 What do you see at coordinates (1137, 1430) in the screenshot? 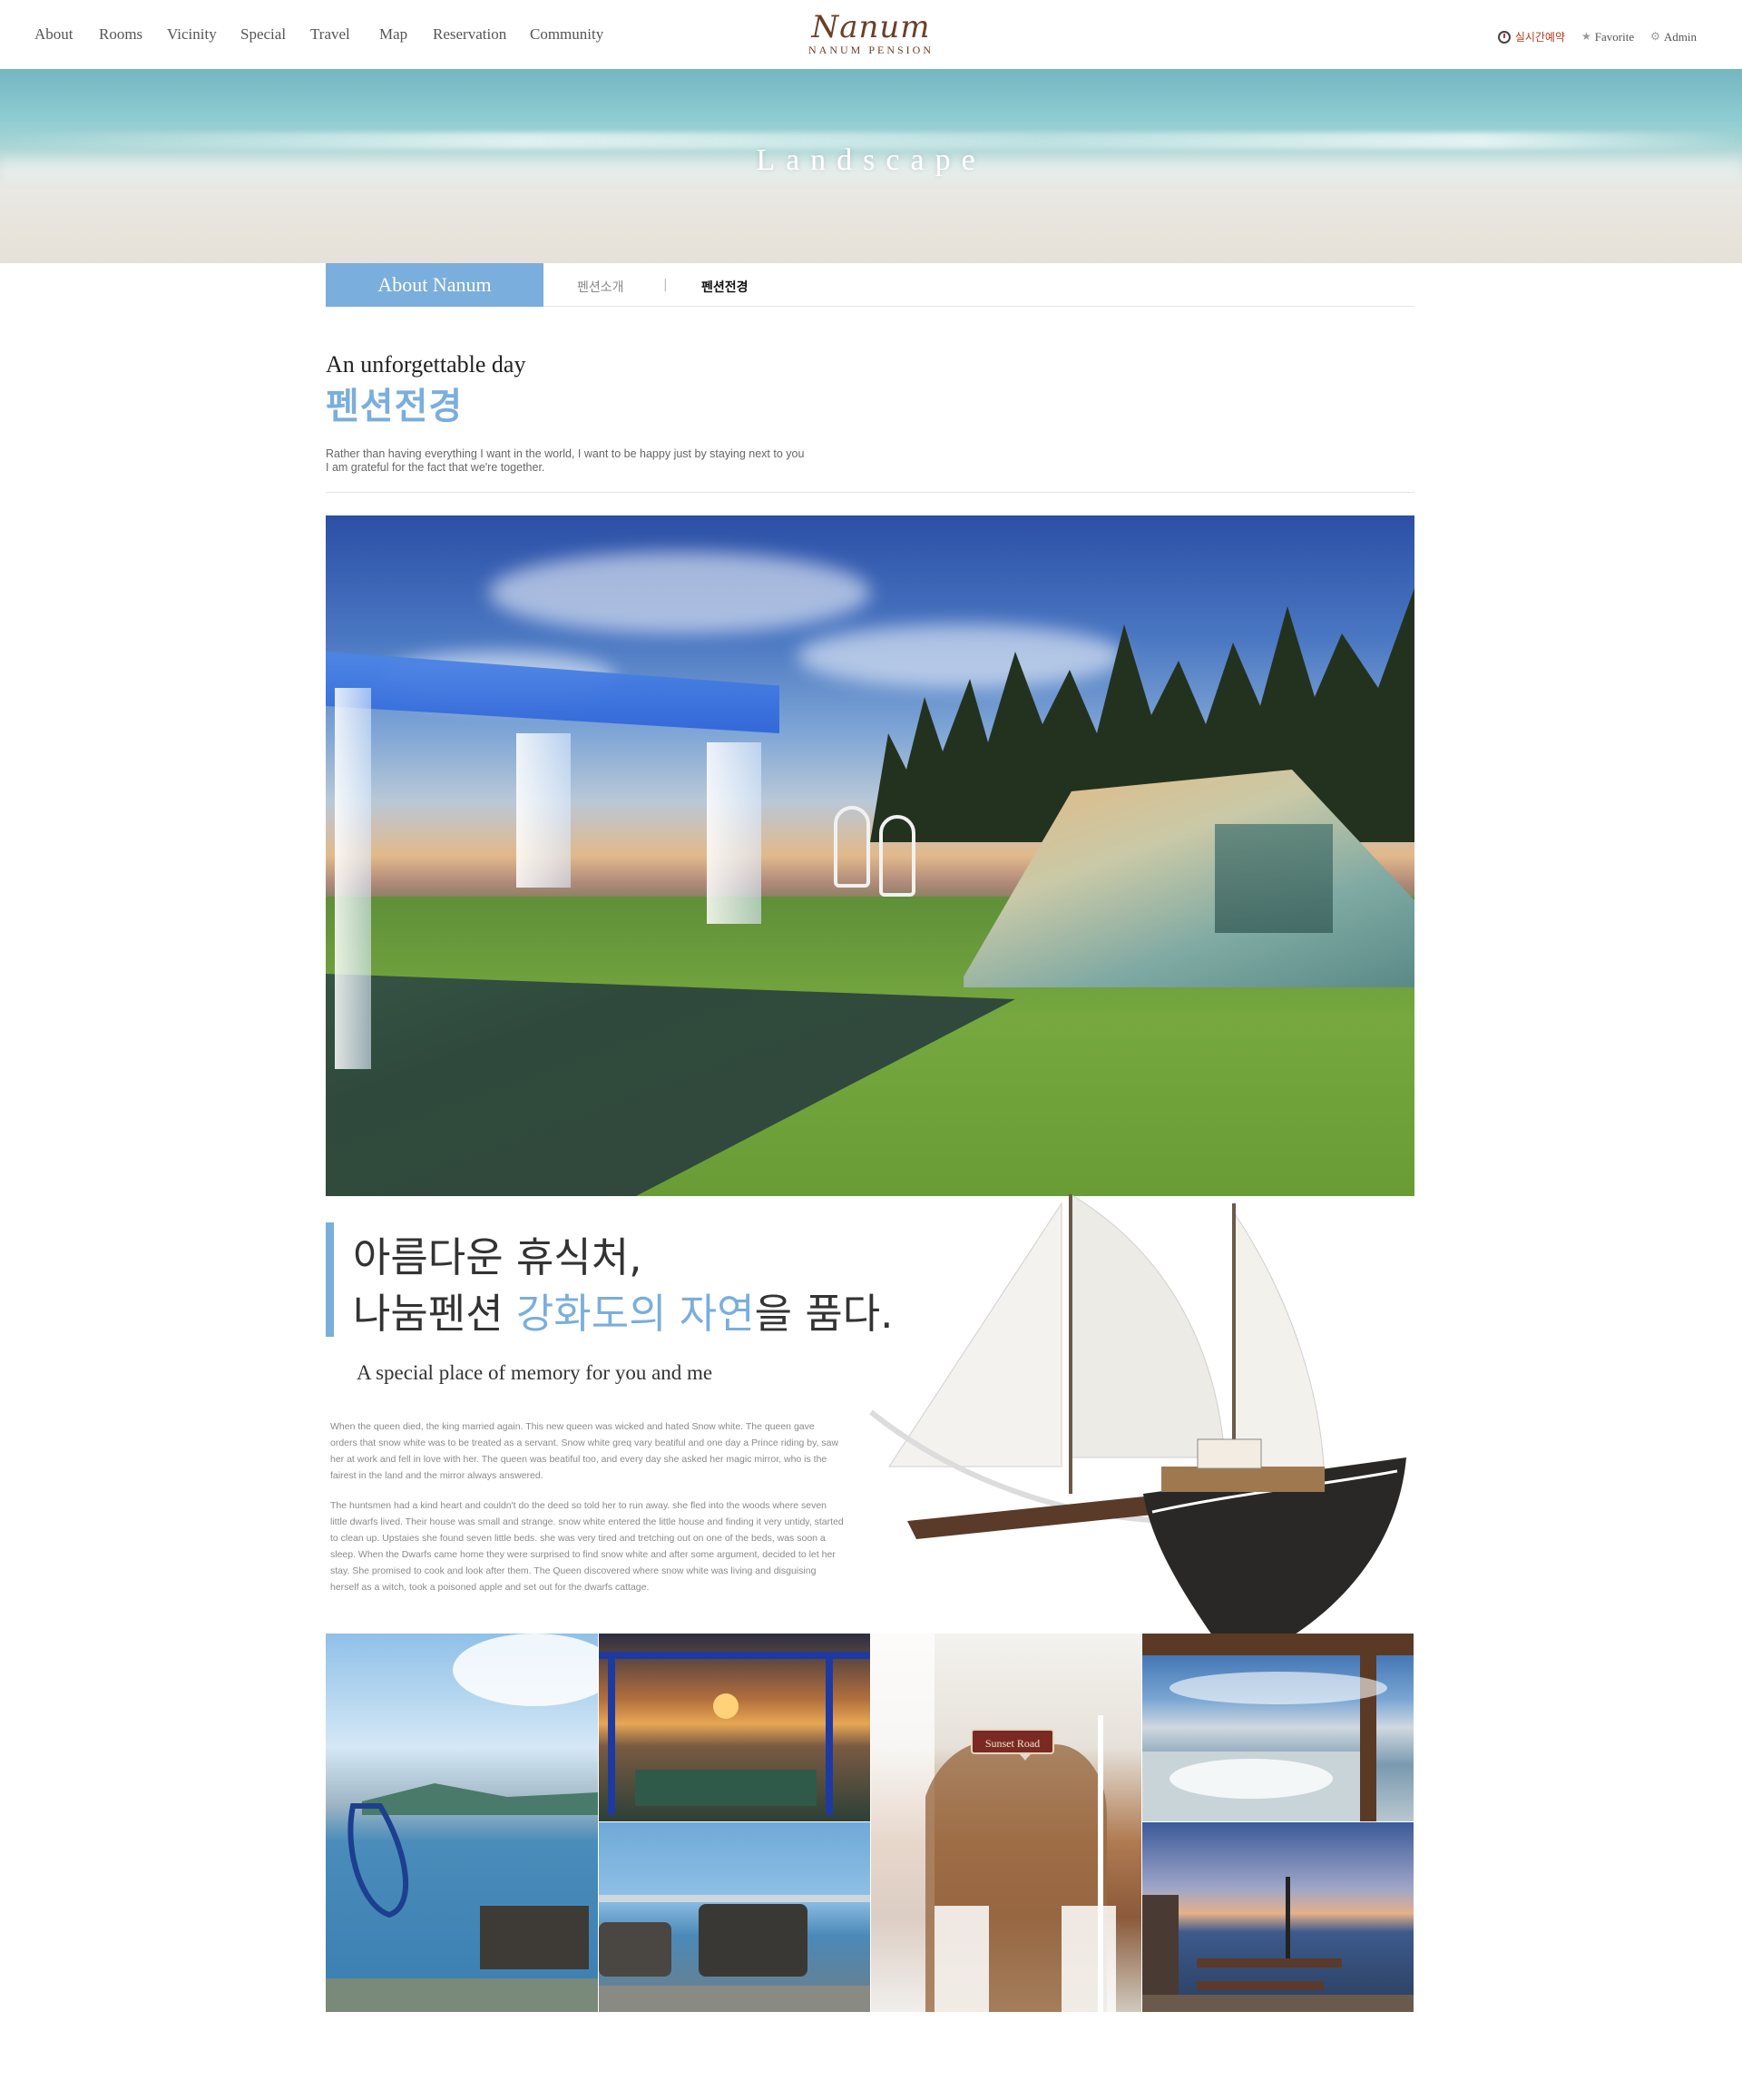
I see `sailboat-illustration` at bounding box center [1137, 1430].